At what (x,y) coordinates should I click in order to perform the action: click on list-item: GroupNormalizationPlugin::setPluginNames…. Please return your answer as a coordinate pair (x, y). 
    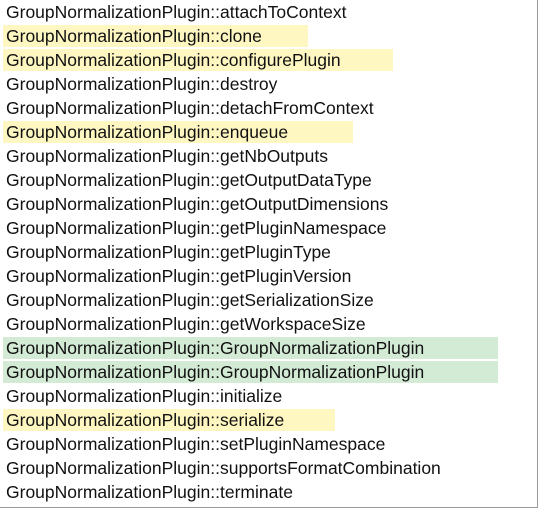
    Looking at the image, I should click on (196, 444).